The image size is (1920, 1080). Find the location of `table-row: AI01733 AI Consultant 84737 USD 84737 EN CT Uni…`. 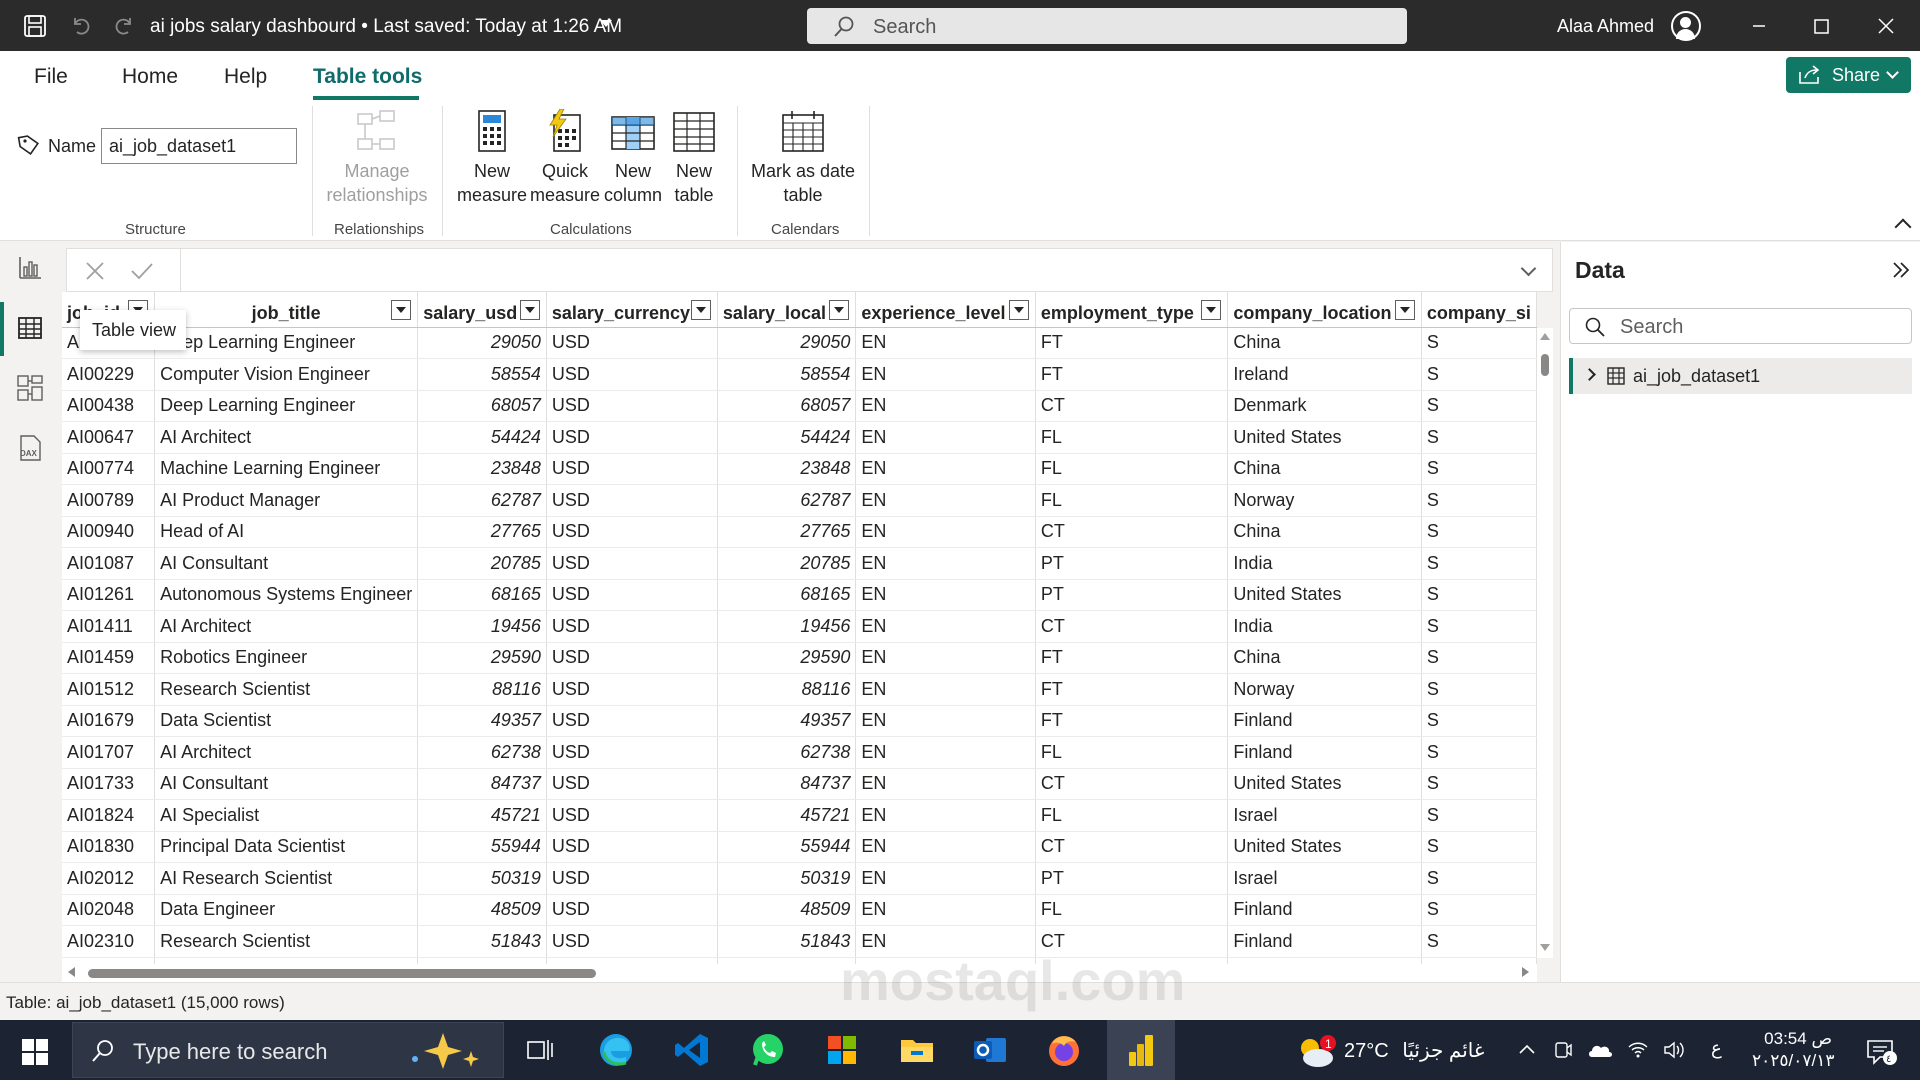

table-row: AI01733 AI Consultant 84737 USD 84737 EN CT Uni… is located at coordinates (799, 784).